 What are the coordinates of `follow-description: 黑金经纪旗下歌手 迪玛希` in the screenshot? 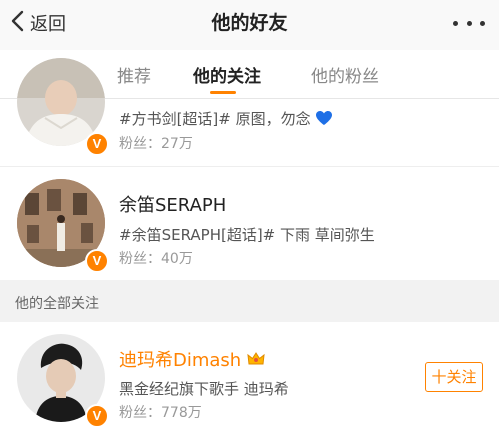 It's located at (204, 389).